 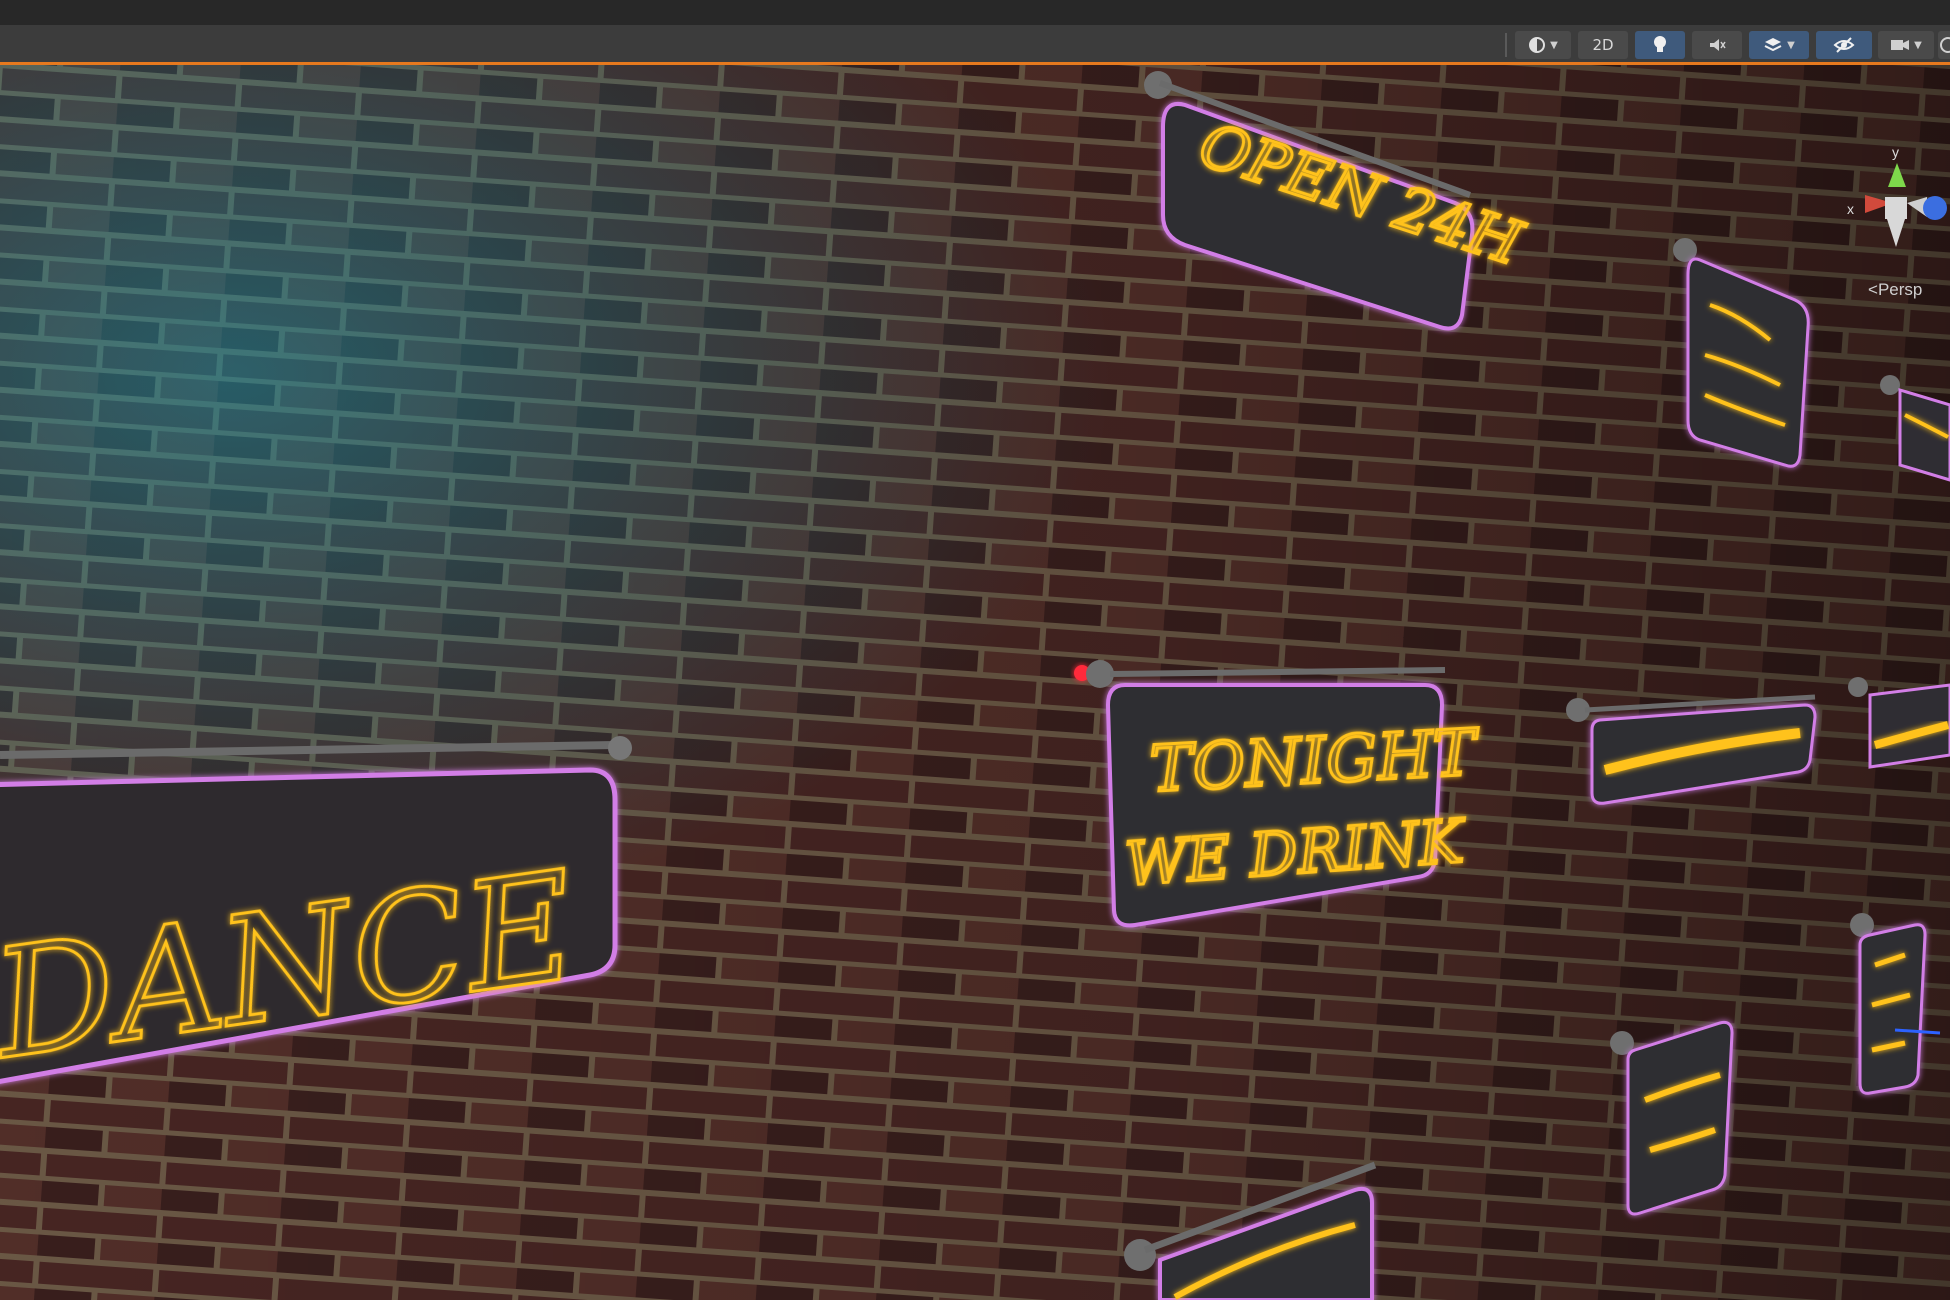 I want to click on scene-visibility-toggle, so click(x=1844, y=45).